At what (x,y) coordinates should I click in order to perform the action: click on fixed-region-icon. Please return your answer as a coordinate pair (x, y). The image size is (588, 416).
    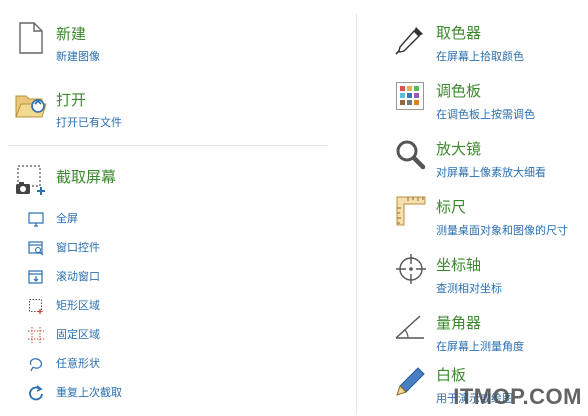
    Looking at the image, I should click on (36, 335).